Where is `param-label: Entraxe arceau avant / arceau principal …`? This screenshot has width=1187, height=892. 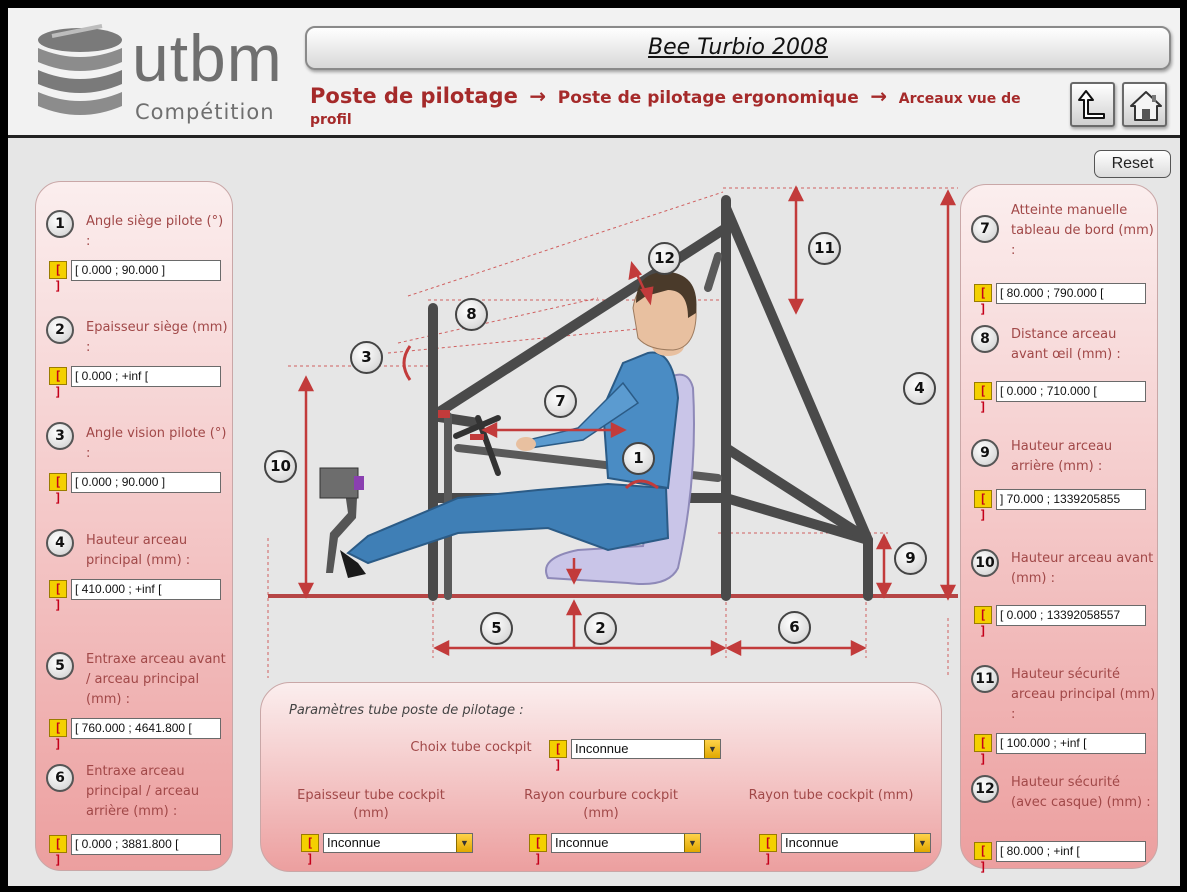
param-label: Entraxe arceau avant / arceau principal … is located at coordinates (156, 679).